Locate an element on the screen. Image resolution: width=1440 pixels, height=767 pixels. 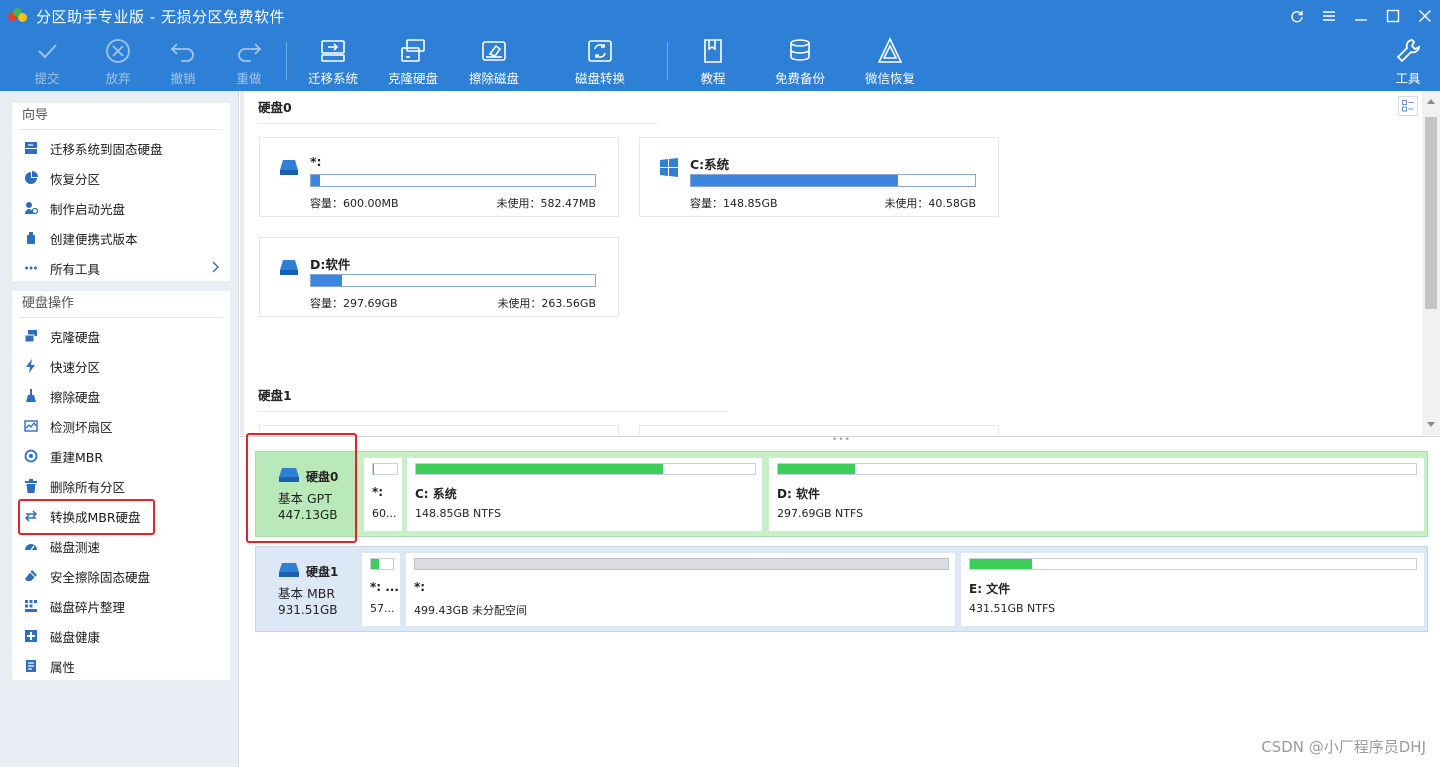
sidebar-item-portable-version: 创建便携式版本 is located at coordinates (121, 238).